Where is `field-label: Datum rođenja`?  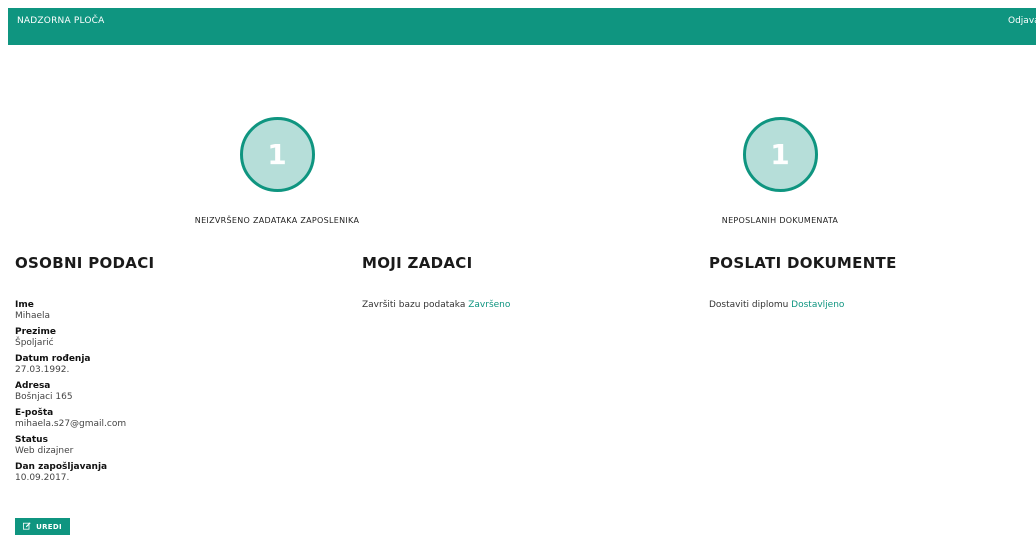 field-label: Datum rođenja is located at coordinates (53, 359).